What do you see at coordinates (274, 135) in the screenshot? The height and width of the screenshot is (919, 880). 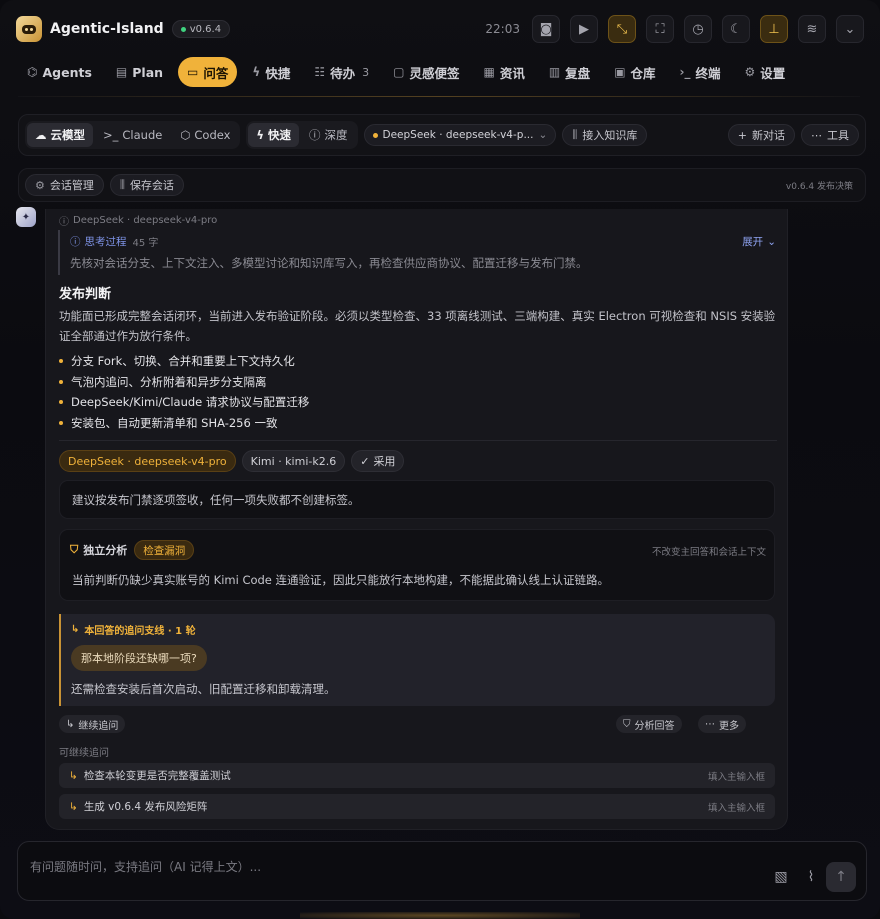 I see `mode-fast: ϟ 快速` at bounding box center [274, 135].